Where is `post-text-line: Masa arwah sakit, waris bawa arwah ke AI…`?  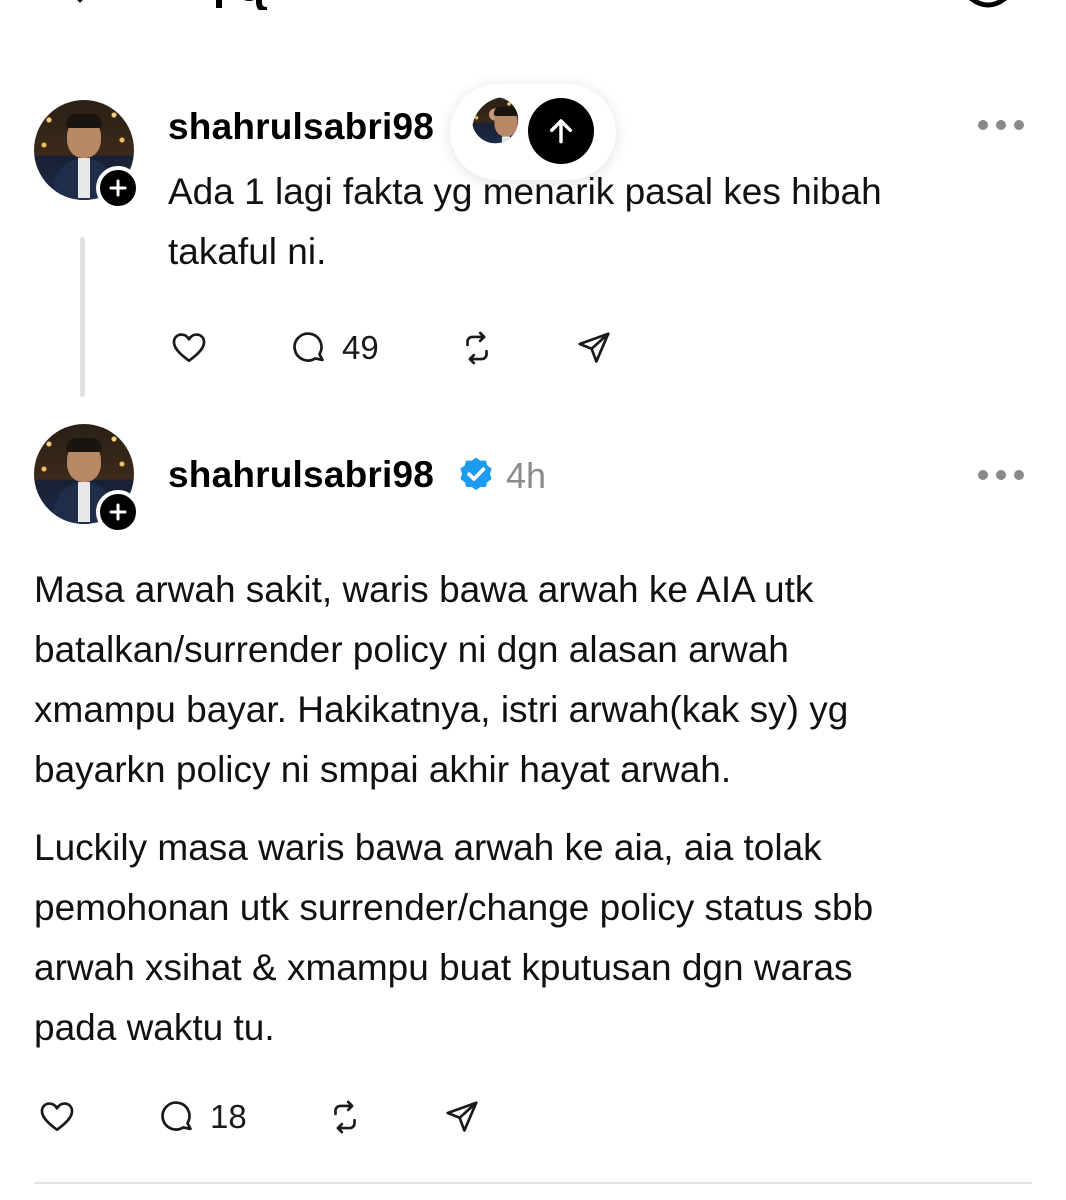
post-text-line: Masa arwah sakit, waris bawa arwah ke AI… is located at coordinates (424, 589).